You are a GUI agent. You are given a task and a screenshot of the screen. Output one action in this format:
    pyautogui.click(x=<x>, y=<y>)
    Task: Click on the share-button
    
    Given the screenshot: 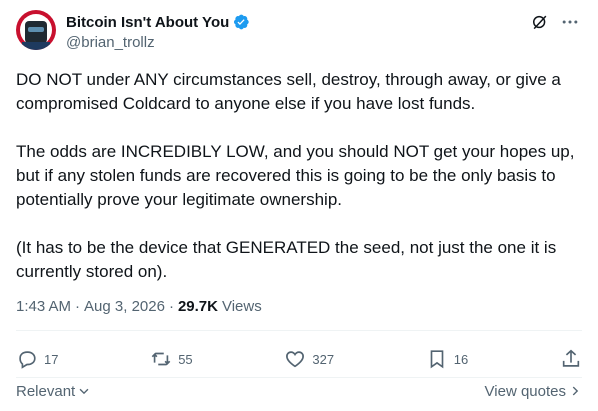 What is the action you would take?
    pyautogui.click(x=571, y=359)
    